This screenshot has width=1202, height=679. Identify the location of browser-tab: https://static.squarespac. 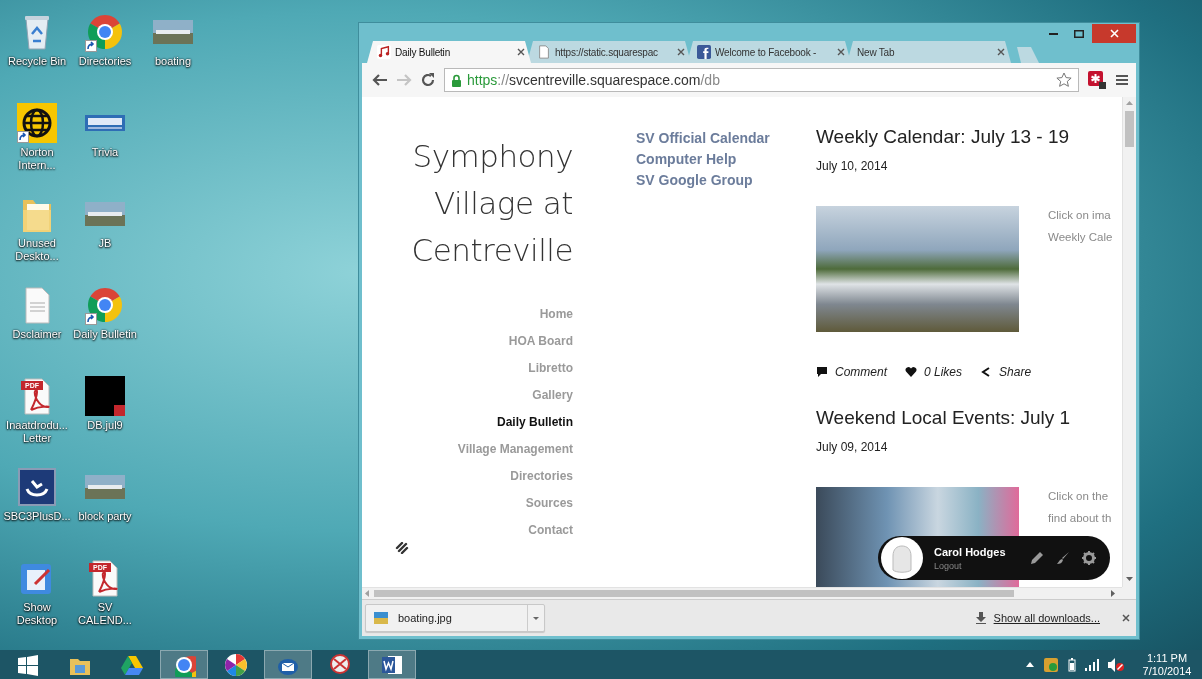
(609, 52).